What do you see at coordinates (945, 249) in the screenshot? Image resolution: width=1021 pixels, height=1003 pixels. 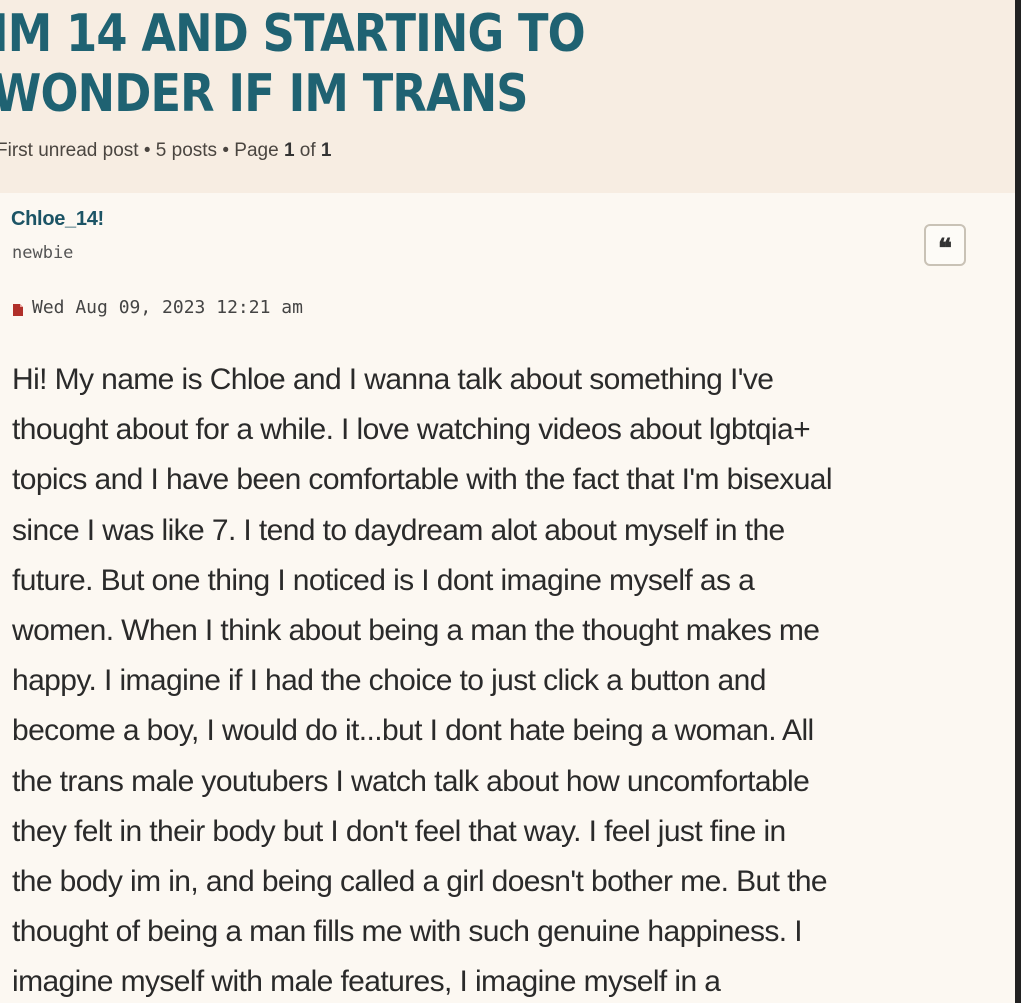 I see `quote-icon: ❝` at bounding box center [945, 249].